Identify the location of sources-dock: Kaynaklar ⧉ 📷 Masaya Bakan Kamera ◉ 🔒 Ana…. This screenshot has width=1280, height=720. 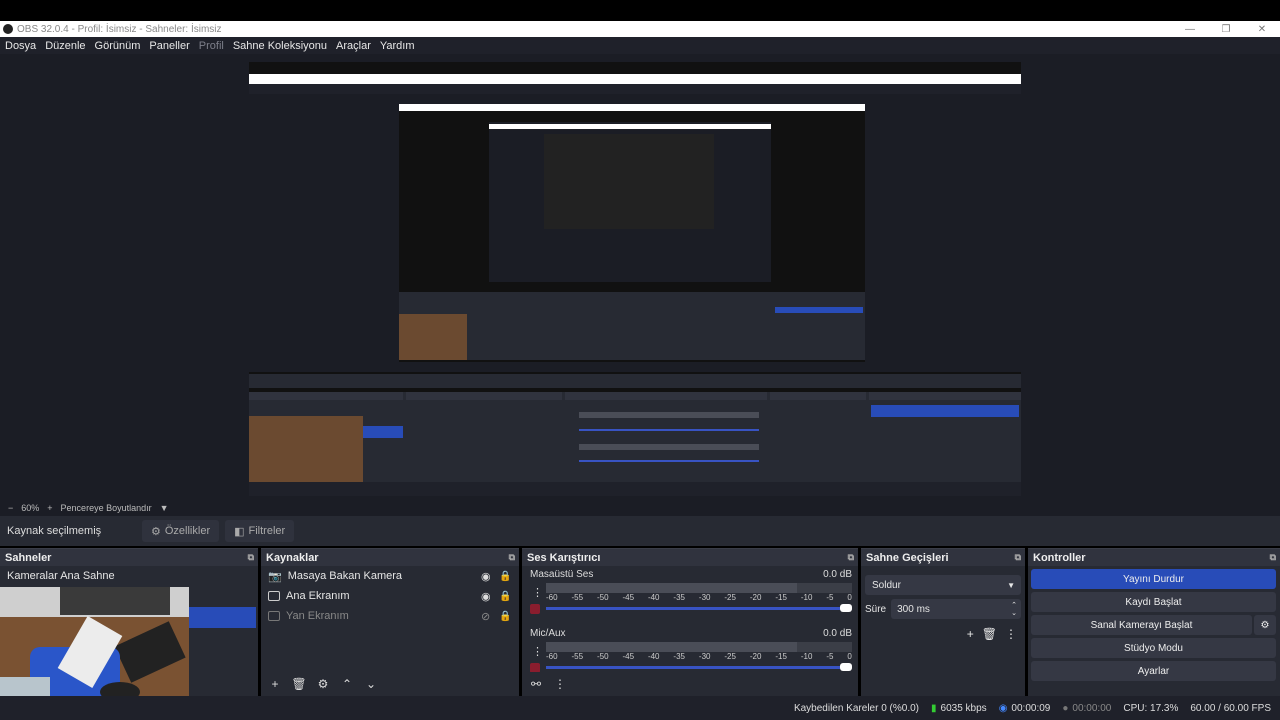
(390, 622).